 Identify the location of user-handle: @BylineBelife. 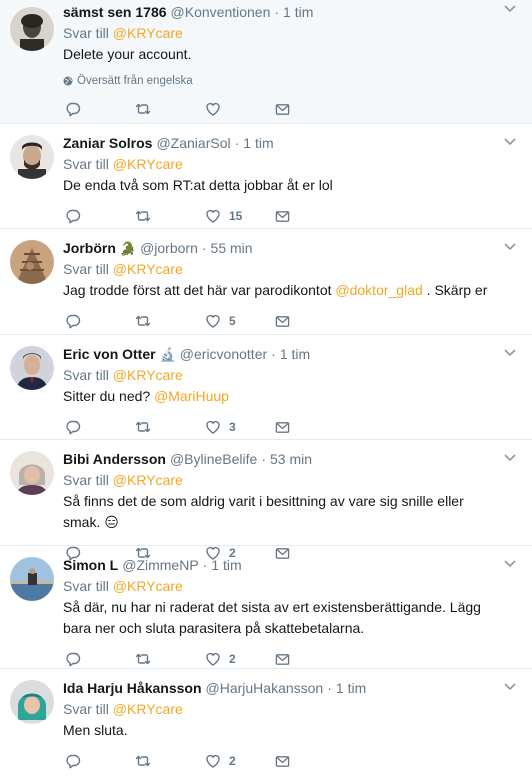
(213, 459).